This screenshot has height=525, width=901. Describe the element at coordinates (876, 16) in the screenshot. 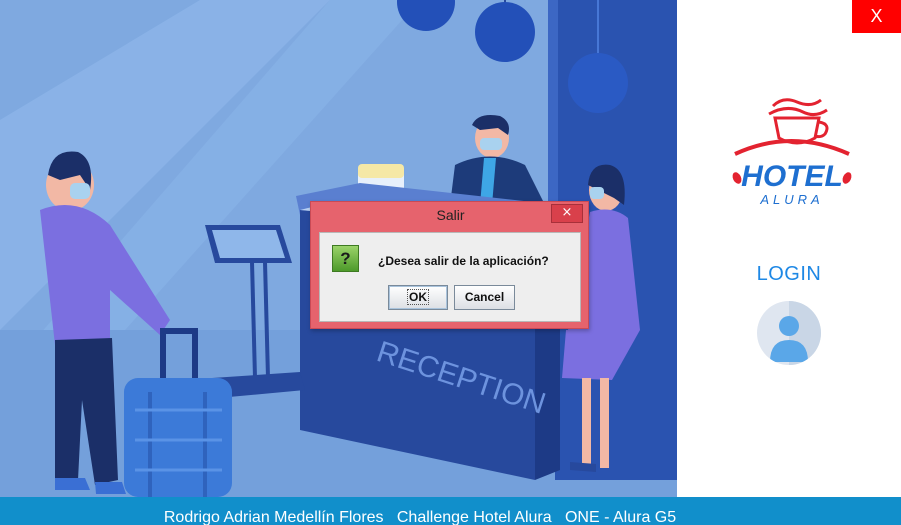

I see `close-app-button: X` at that location.